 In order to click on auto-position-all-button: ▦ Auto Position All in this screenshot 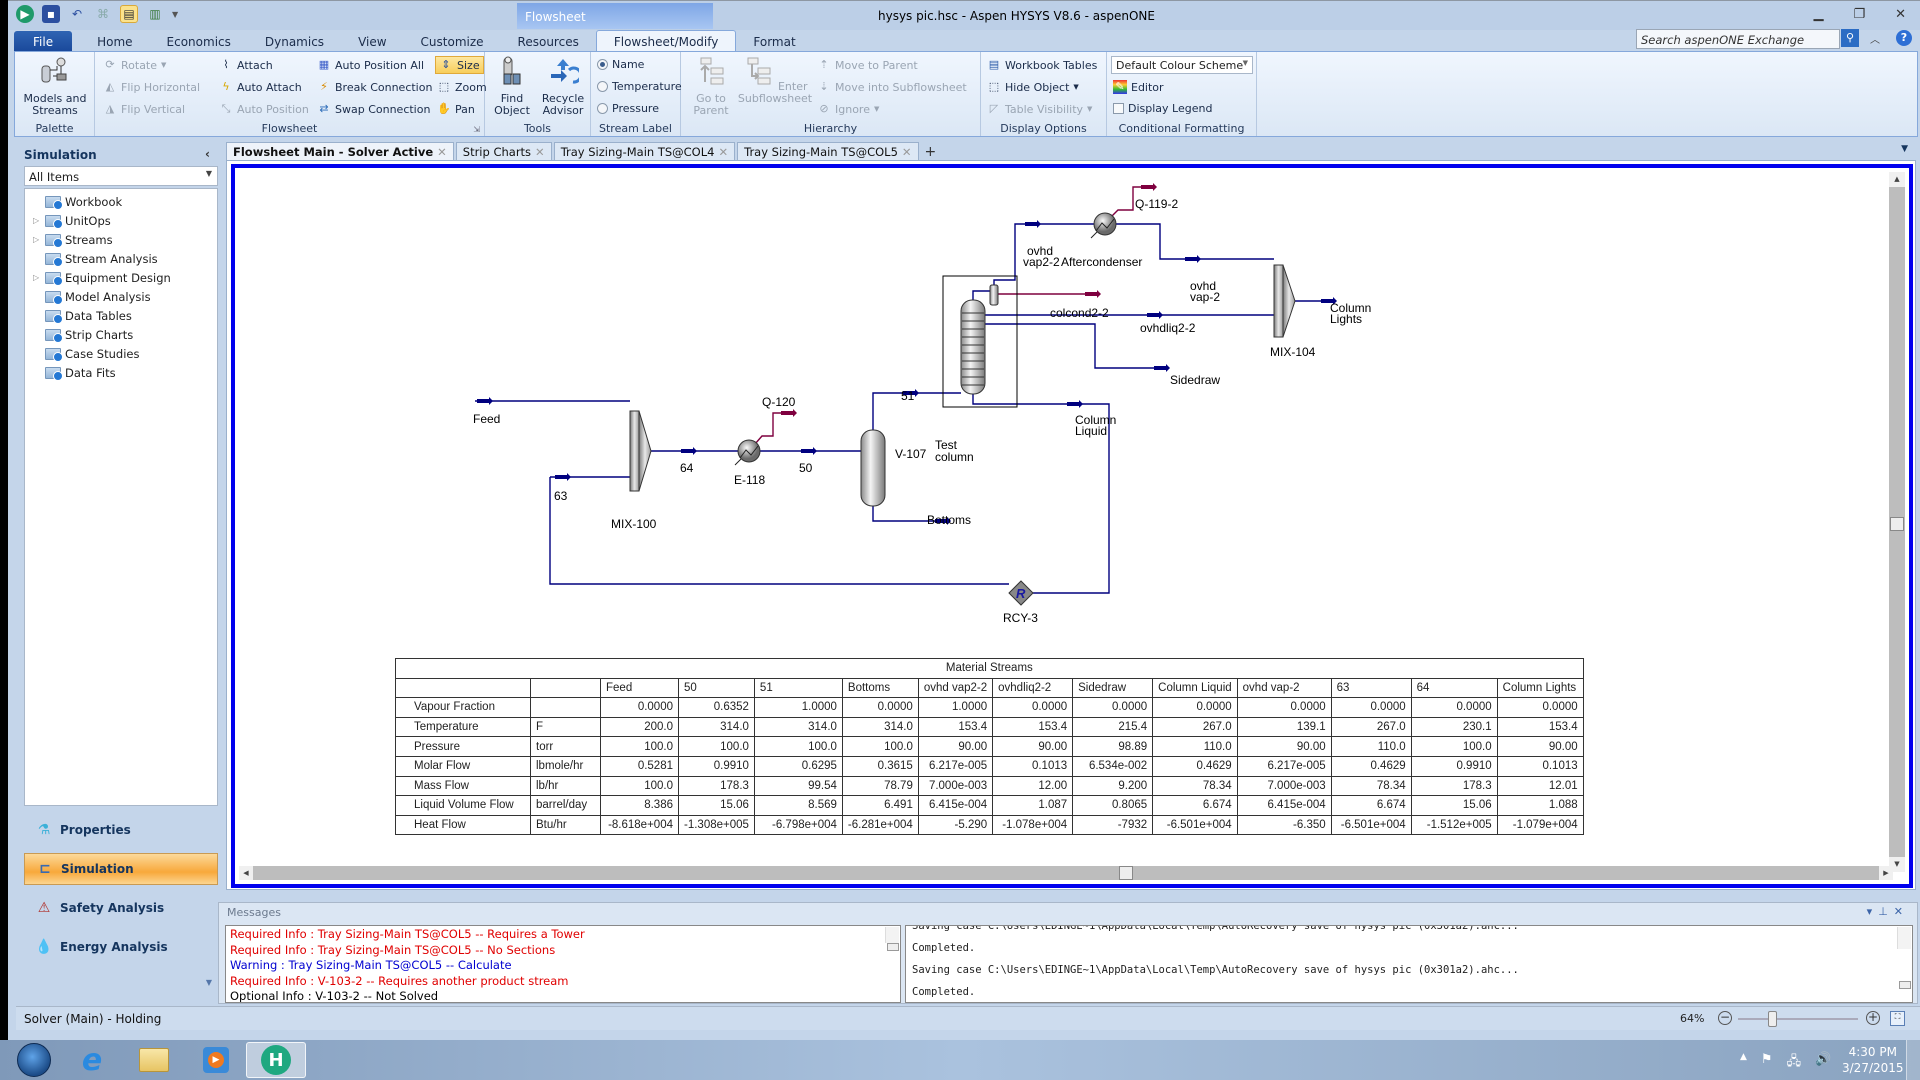, I will do `click(370, 65)`.